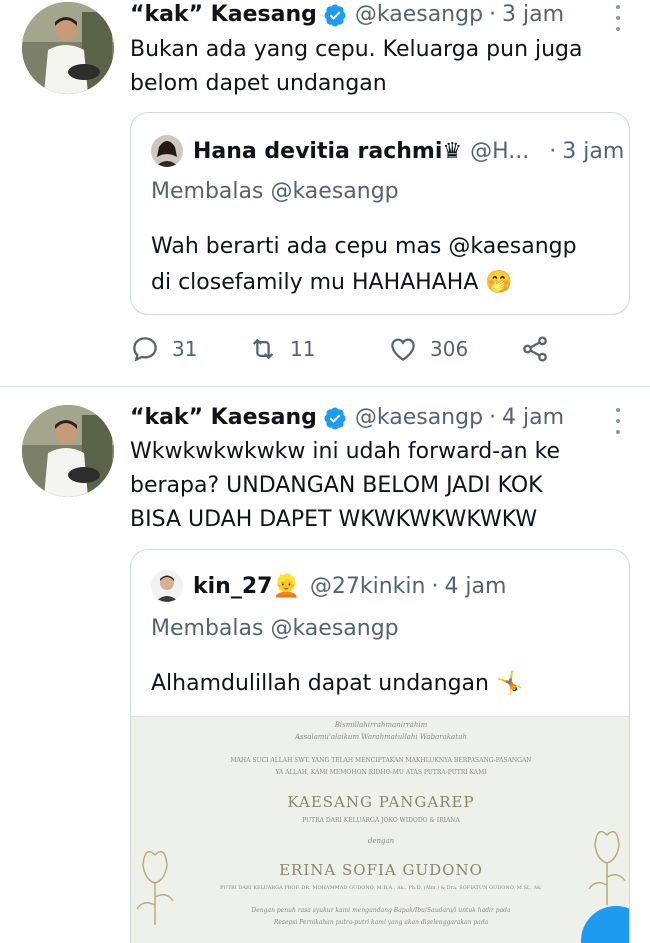  Describe the element at coordinates (381, 725) in the screenshot. I see `invitation-text: Bismillahirrahmanirrahim` at that location.